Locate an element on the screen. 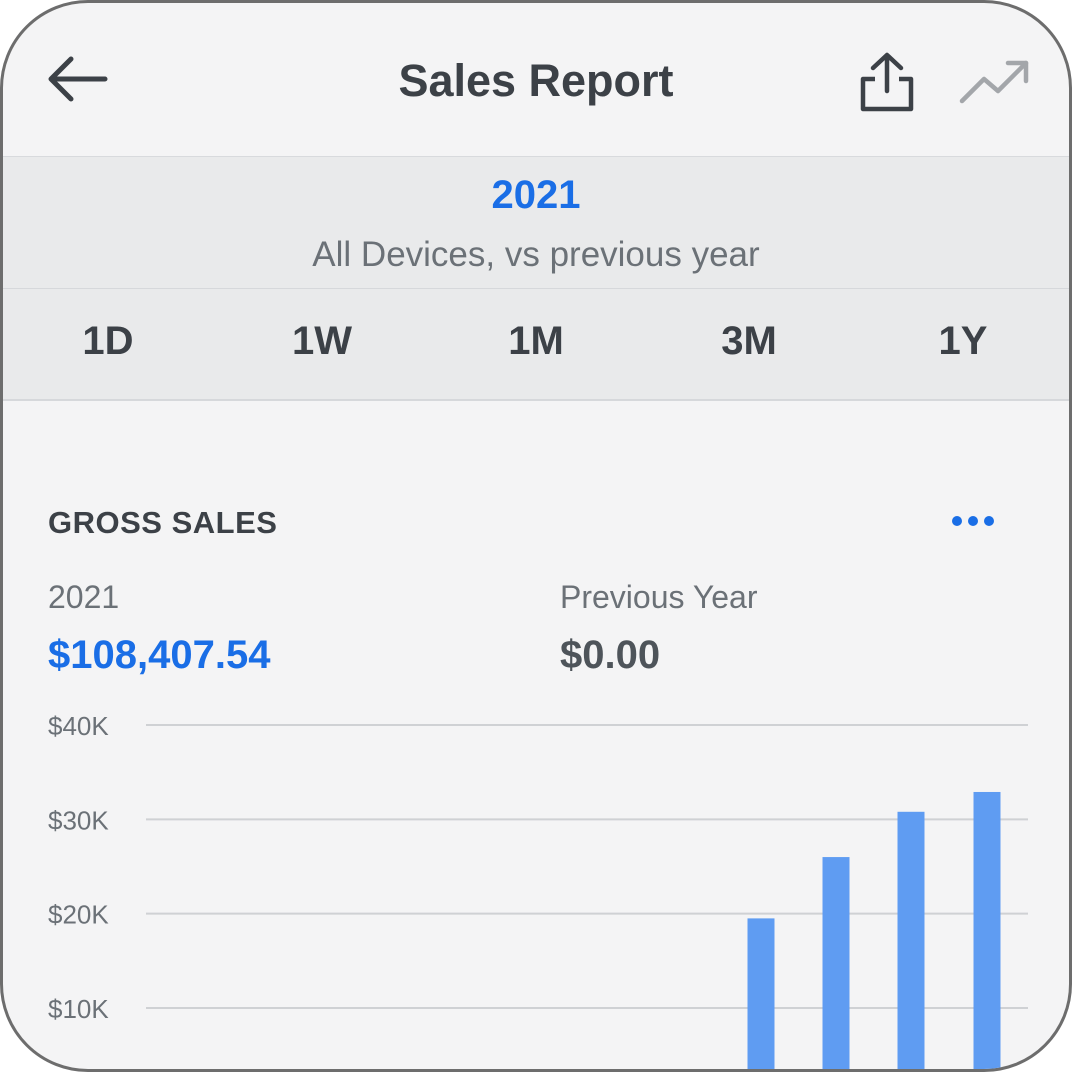 This screenshot has width=1072, height=1072. share-button is located at coordinates (887, 82).